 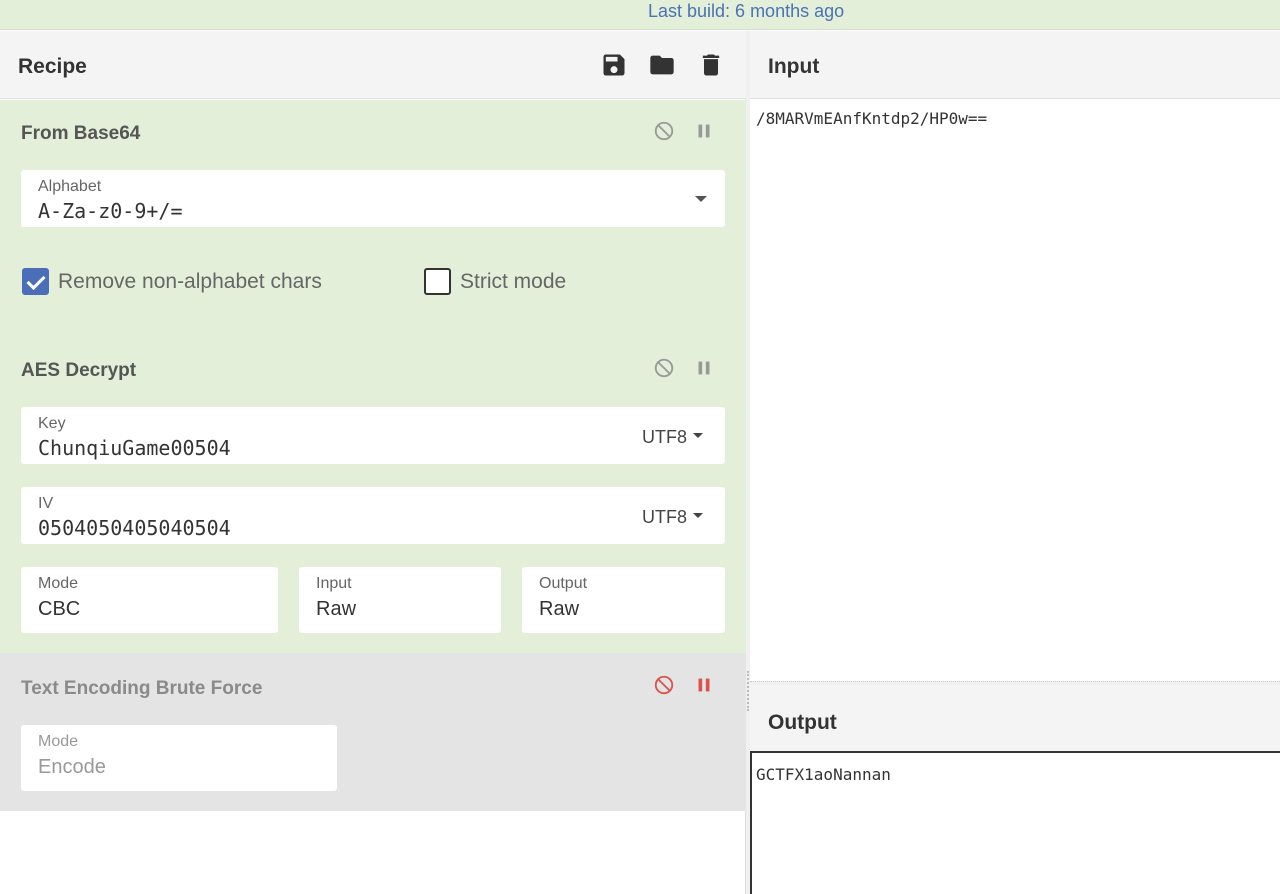 I want to click on mode-label: Mode, so click(x=58, y=583).